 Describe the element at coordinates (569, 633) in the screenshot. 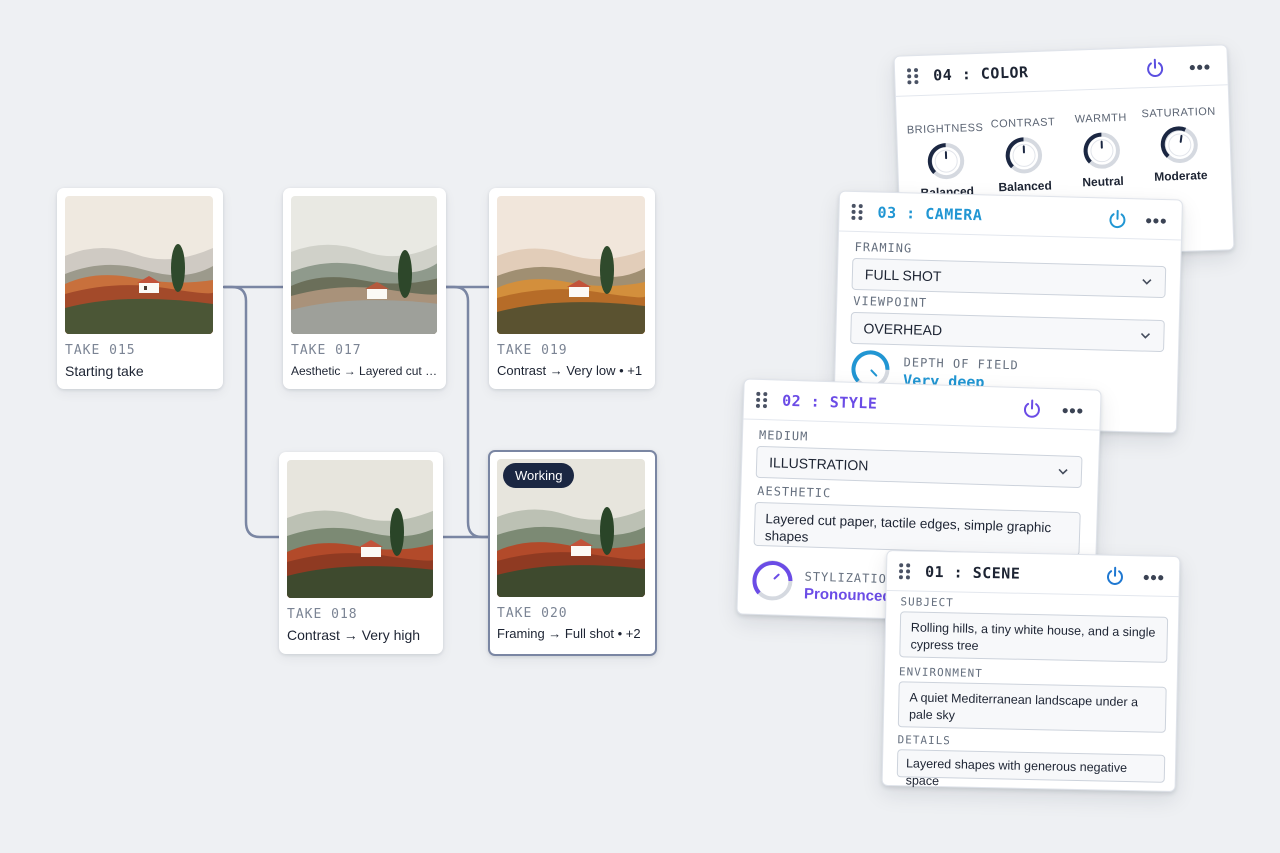

I see `take-description: Framing → Full shot • +2` at that location.